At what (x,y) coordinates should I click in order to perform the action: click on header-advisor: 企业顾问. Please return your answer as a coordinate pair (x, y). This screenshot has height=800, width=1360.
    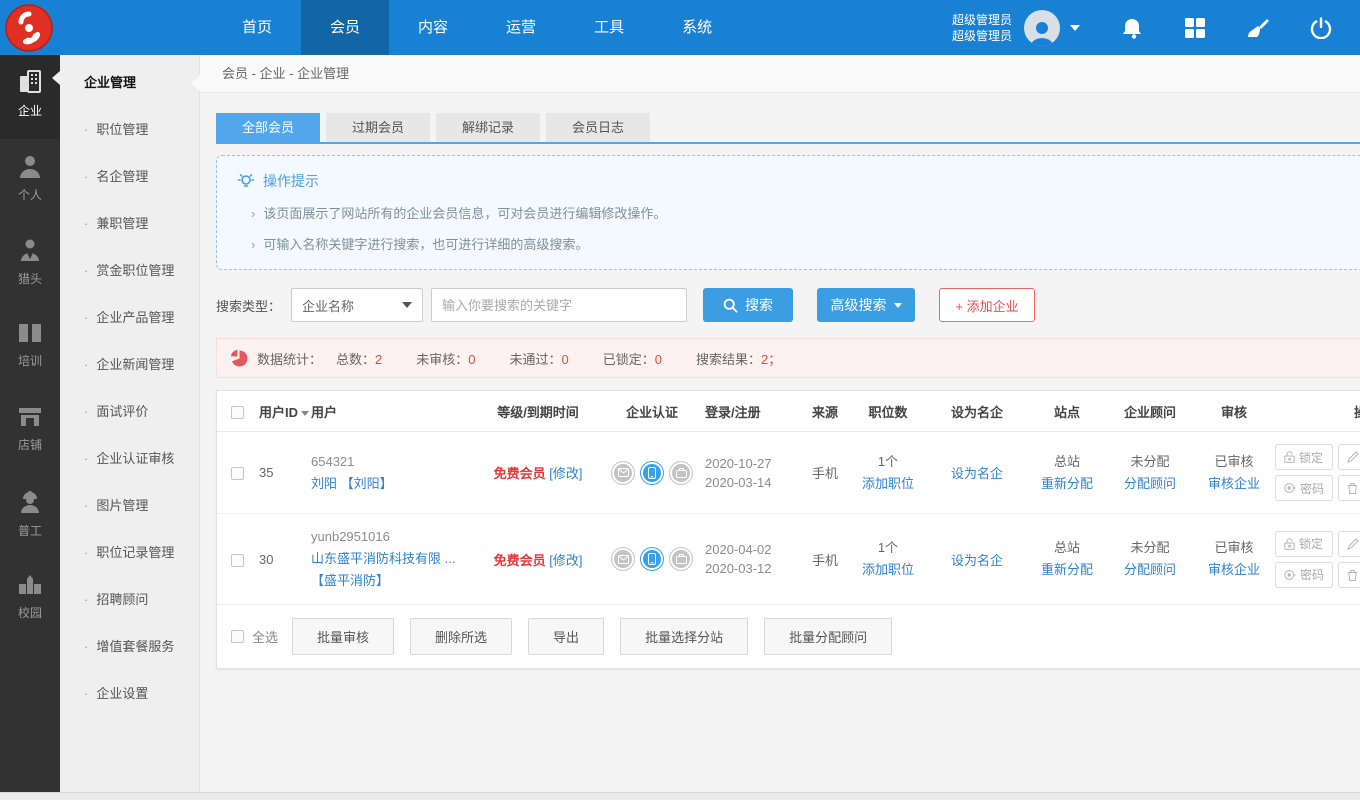
    Looking at the image, I should click on (1149, 412).